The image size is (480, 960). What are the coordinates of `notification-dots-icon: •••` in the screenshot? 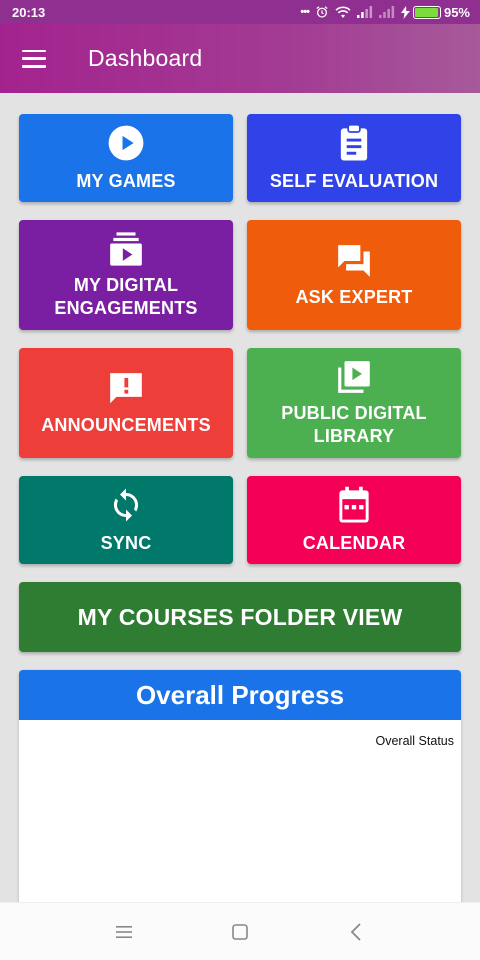 It's located at (305, 12).